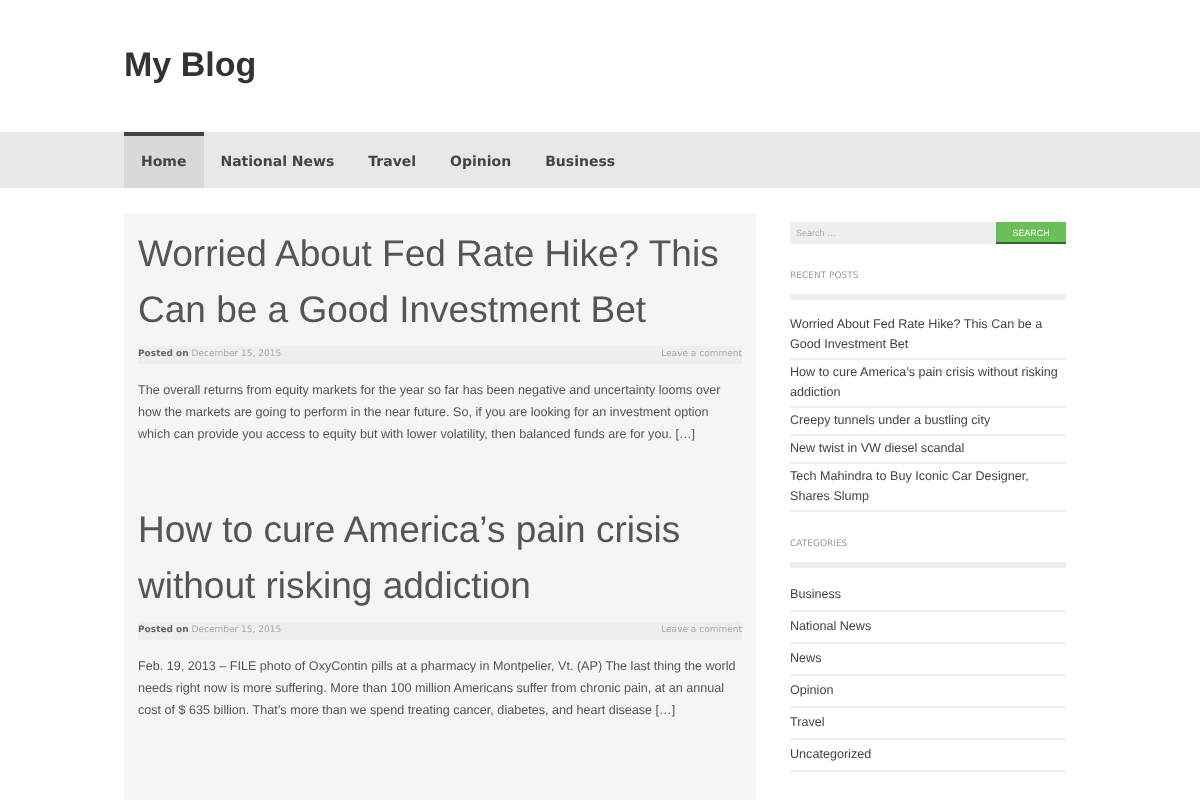  What do you see at coordinates (440, 282) in the screenshot?
I see `post-title: Worried About Fed Rate Hike? This Can be a Good Investment Bet` at bounding box center [440, 282].